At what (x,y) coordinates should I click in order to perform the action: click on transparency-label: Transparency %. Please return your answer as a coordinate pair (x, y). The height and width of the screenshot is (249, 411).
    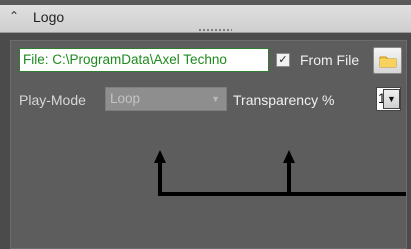
    Looking at the image, I should click on (284, 100).